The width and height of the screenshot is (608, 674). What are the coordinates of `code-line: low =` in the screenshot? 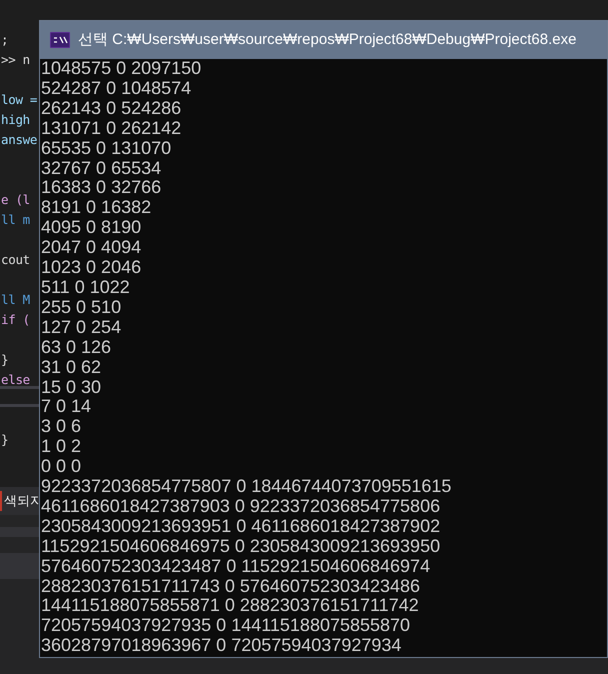 It's located at (19, 100).